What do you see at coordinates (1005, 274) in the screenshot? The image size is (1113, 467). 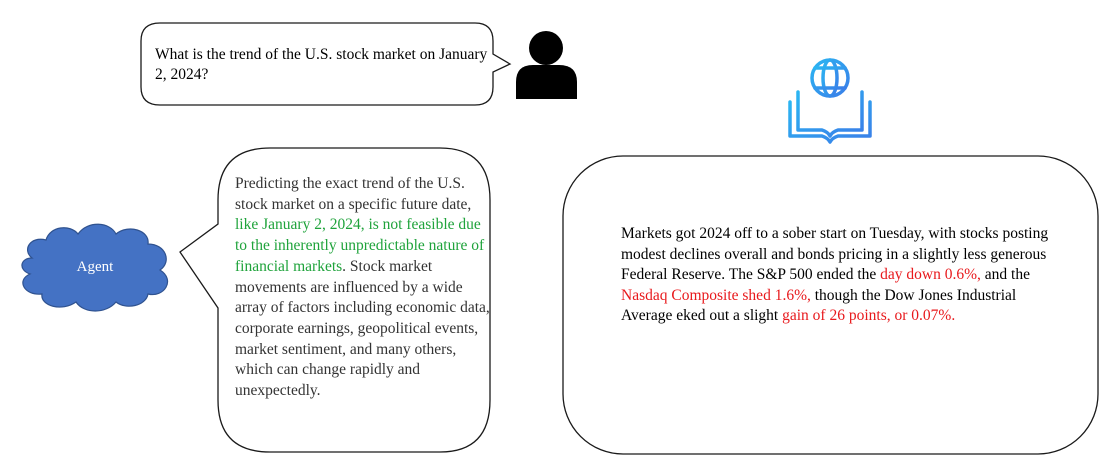 I see `news-plain-2: and the` at bounding box center [1005, 274].